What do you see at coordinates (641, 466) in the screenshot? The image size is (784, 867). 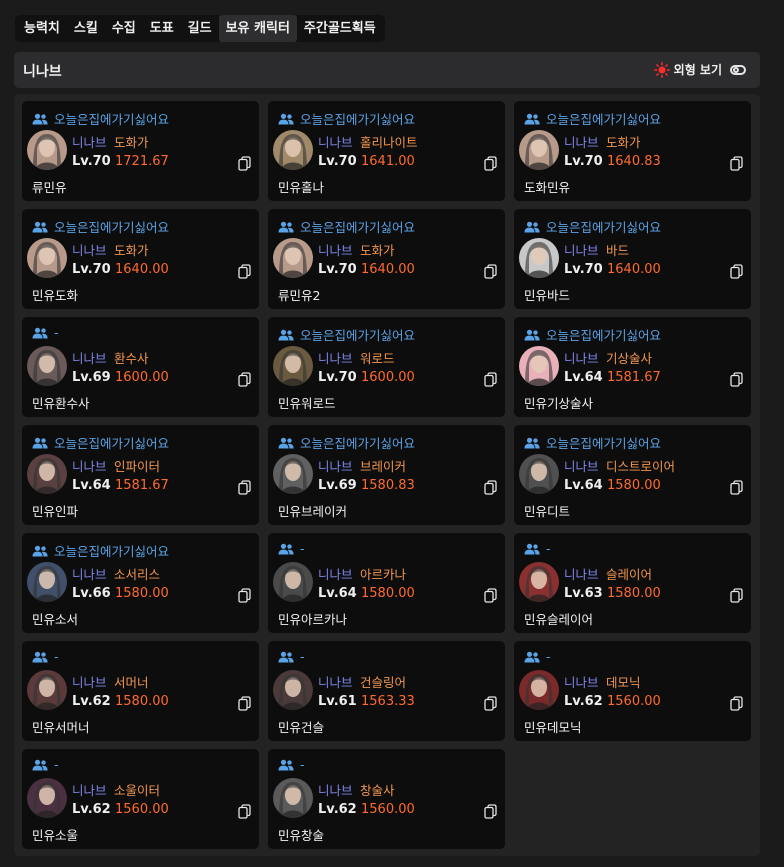 I see `class-name: 디스트로이어` at bounding box center [641, 466].